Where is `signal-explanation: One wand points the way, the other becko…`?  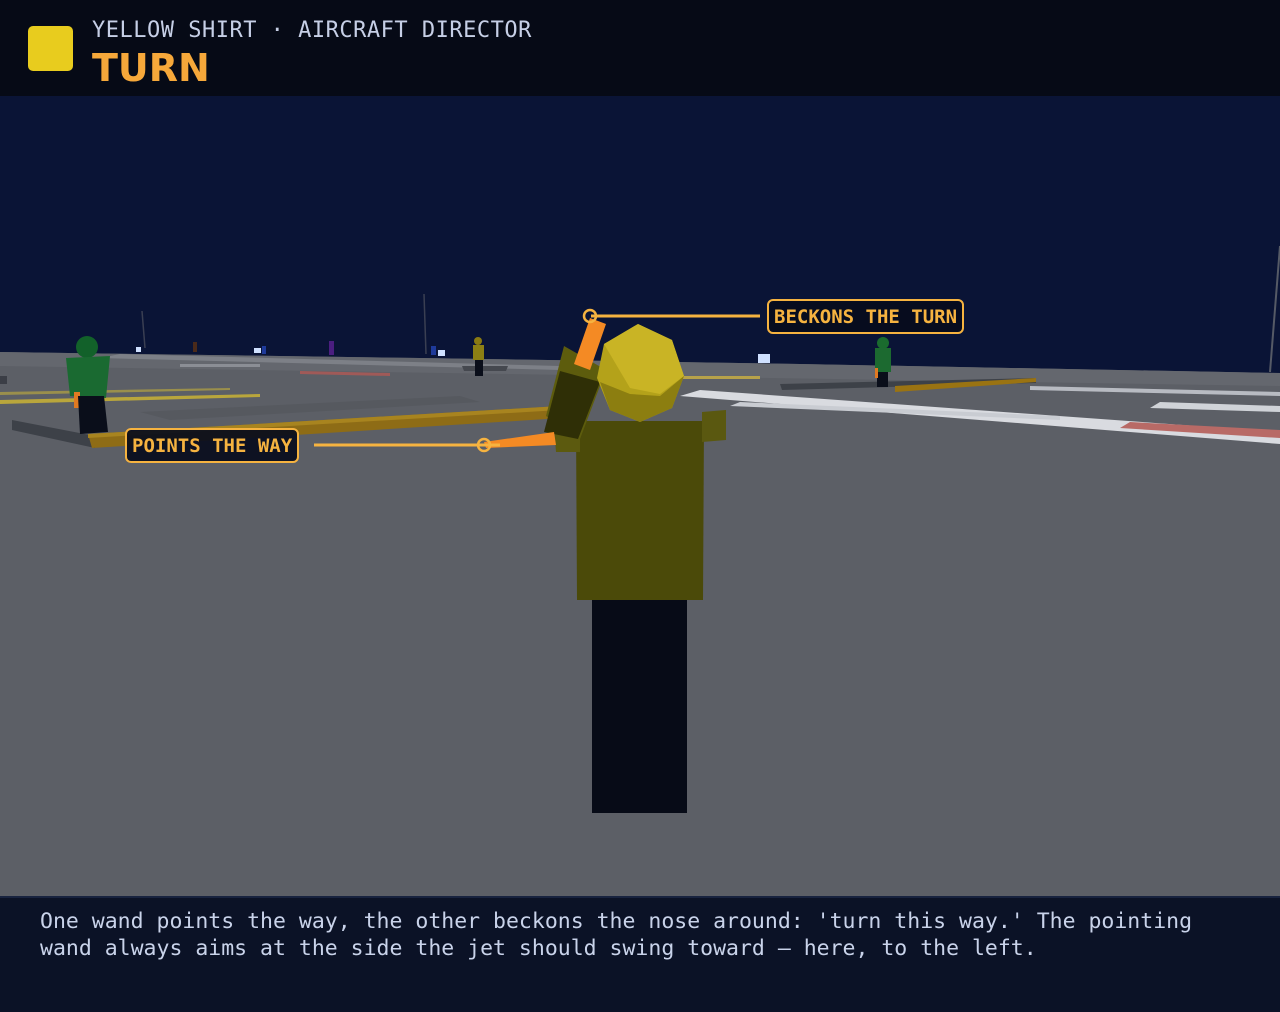 signal-explanation: One wand points the way, the other becko… is located at coordinates (616, 935).